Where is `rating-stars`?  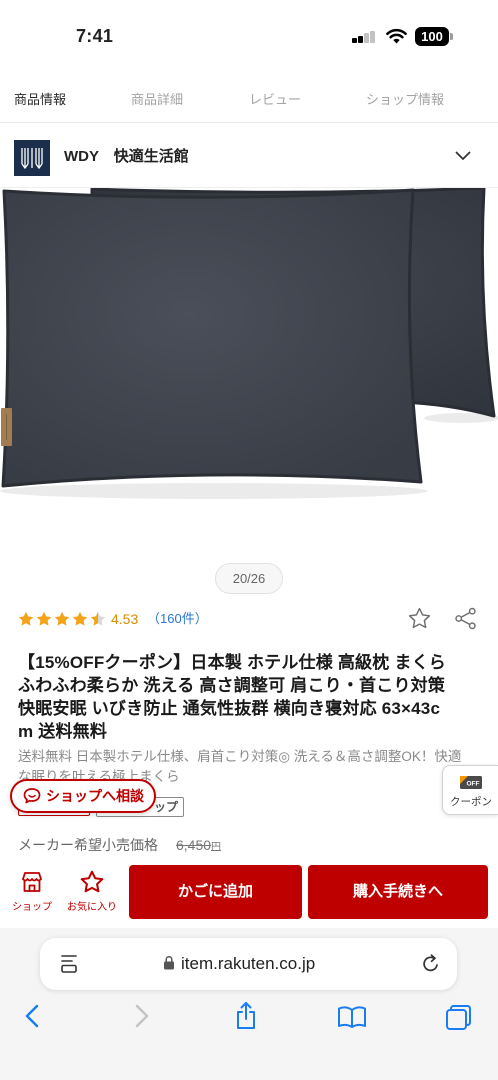 rating-stars is located at coordinates (63, 619).